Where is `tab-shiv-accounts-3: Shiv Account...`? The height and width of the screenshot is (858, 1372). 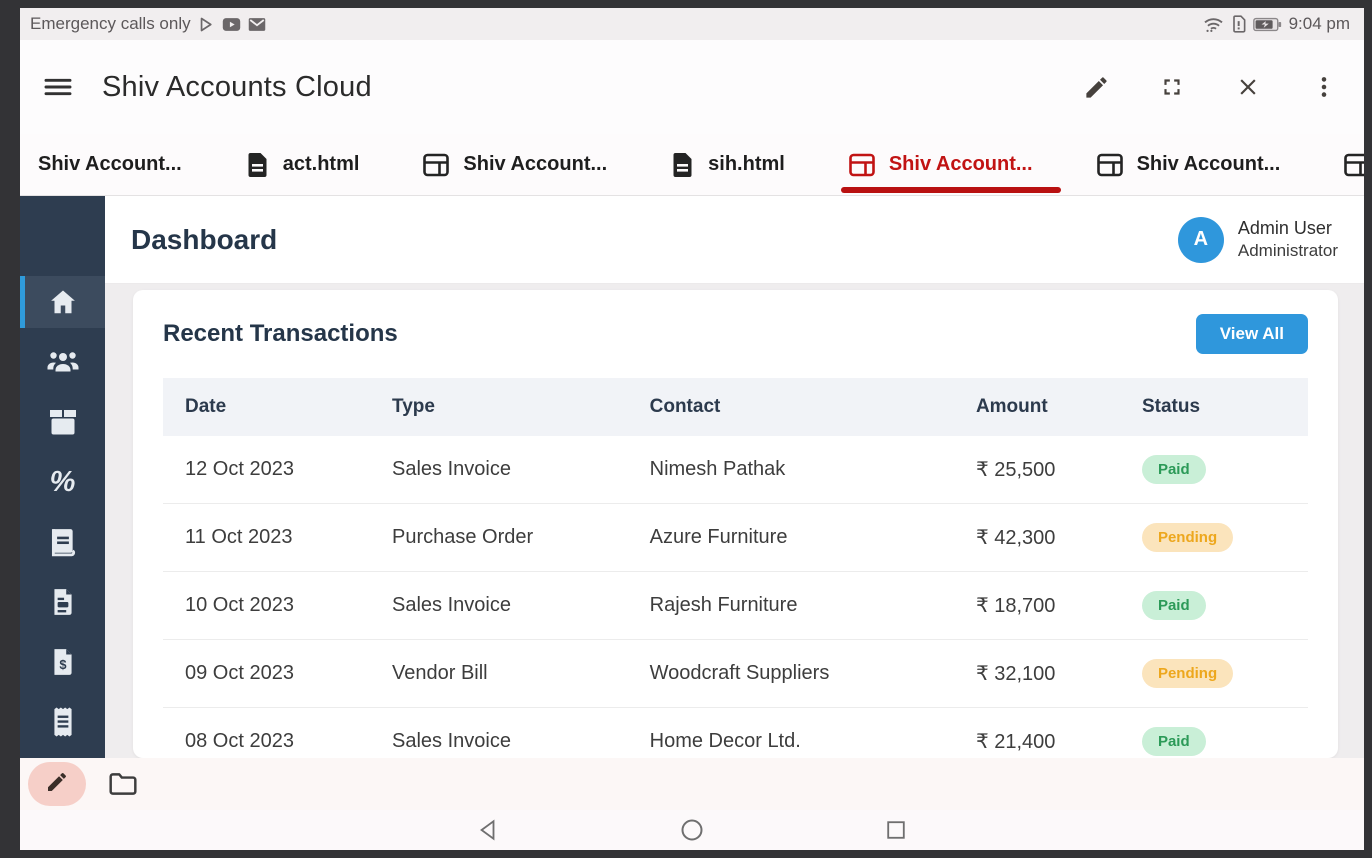 tab-shiv-accounts-3: Shiv Account... is located at coordinates (1188, 164).